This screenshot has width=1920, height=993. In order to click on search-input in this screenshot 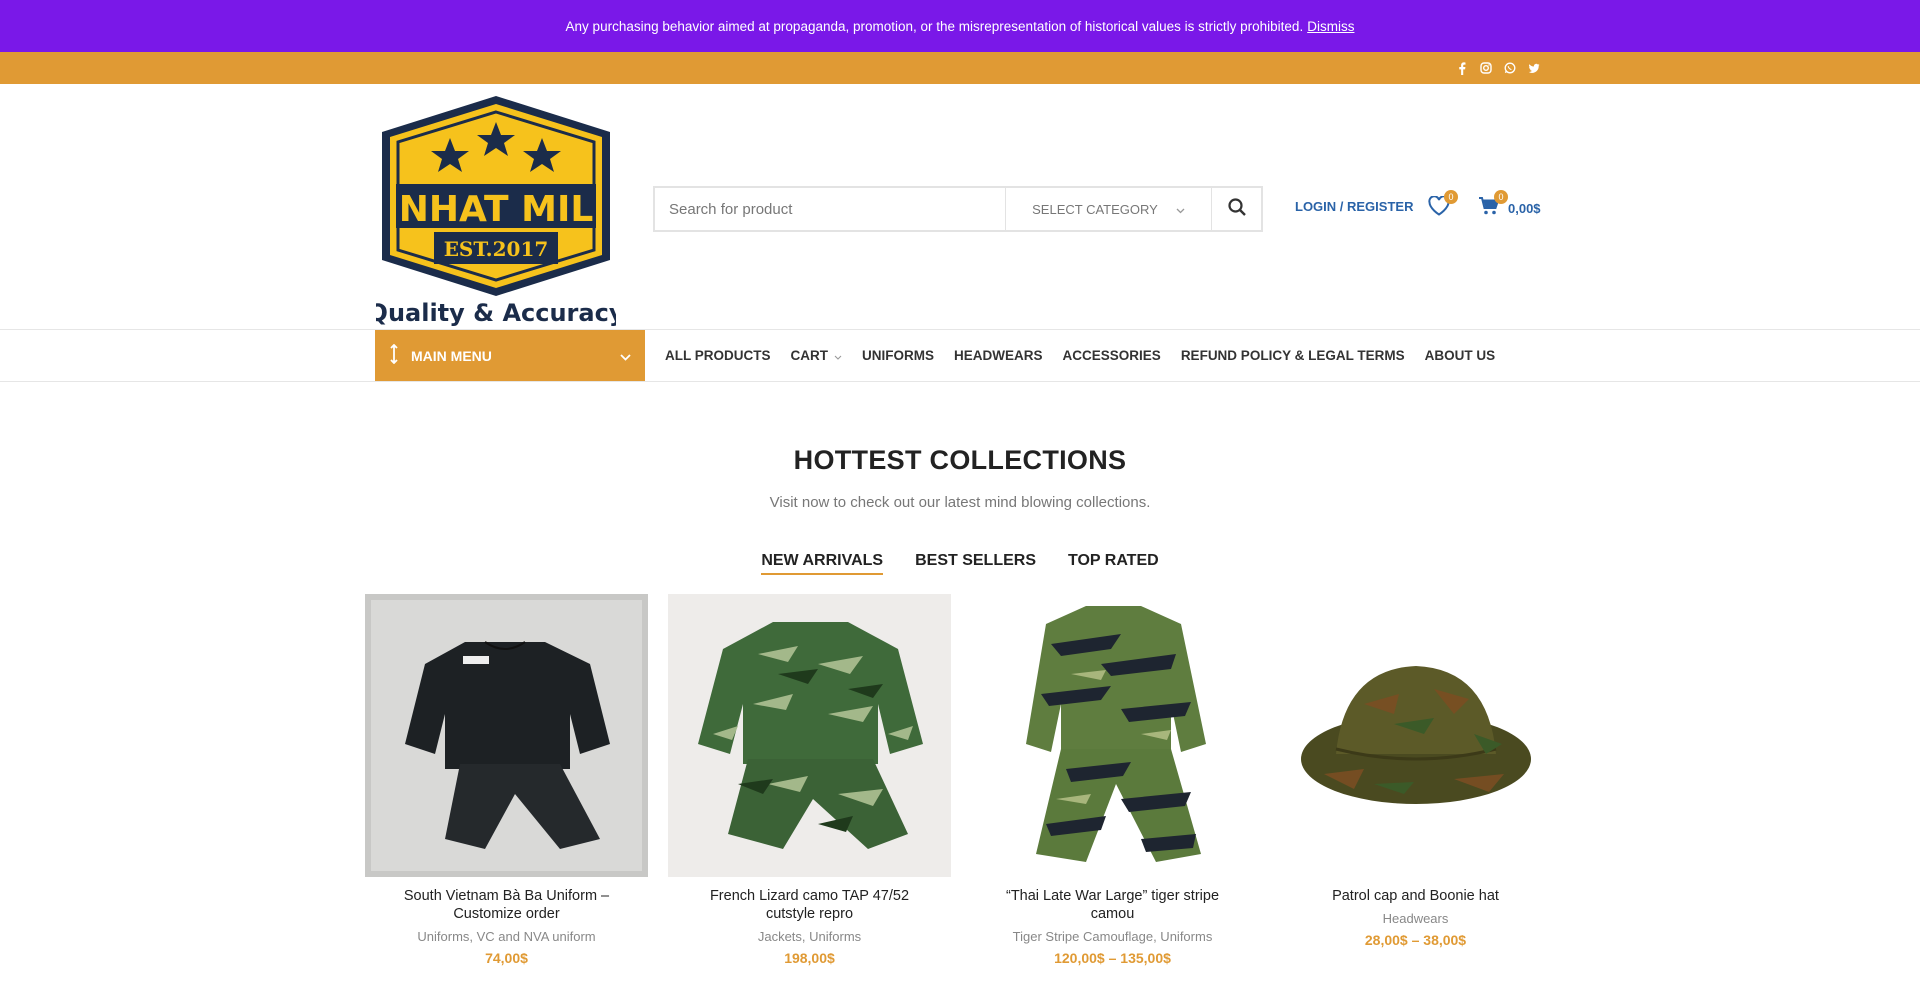, I will do `click(830, 209)`.